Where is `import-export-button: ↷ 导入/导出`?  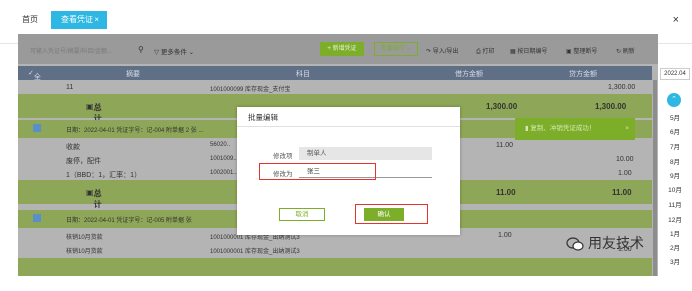 import-export-button: ↷ 导入/导出 is located at coordinates (442, 50).